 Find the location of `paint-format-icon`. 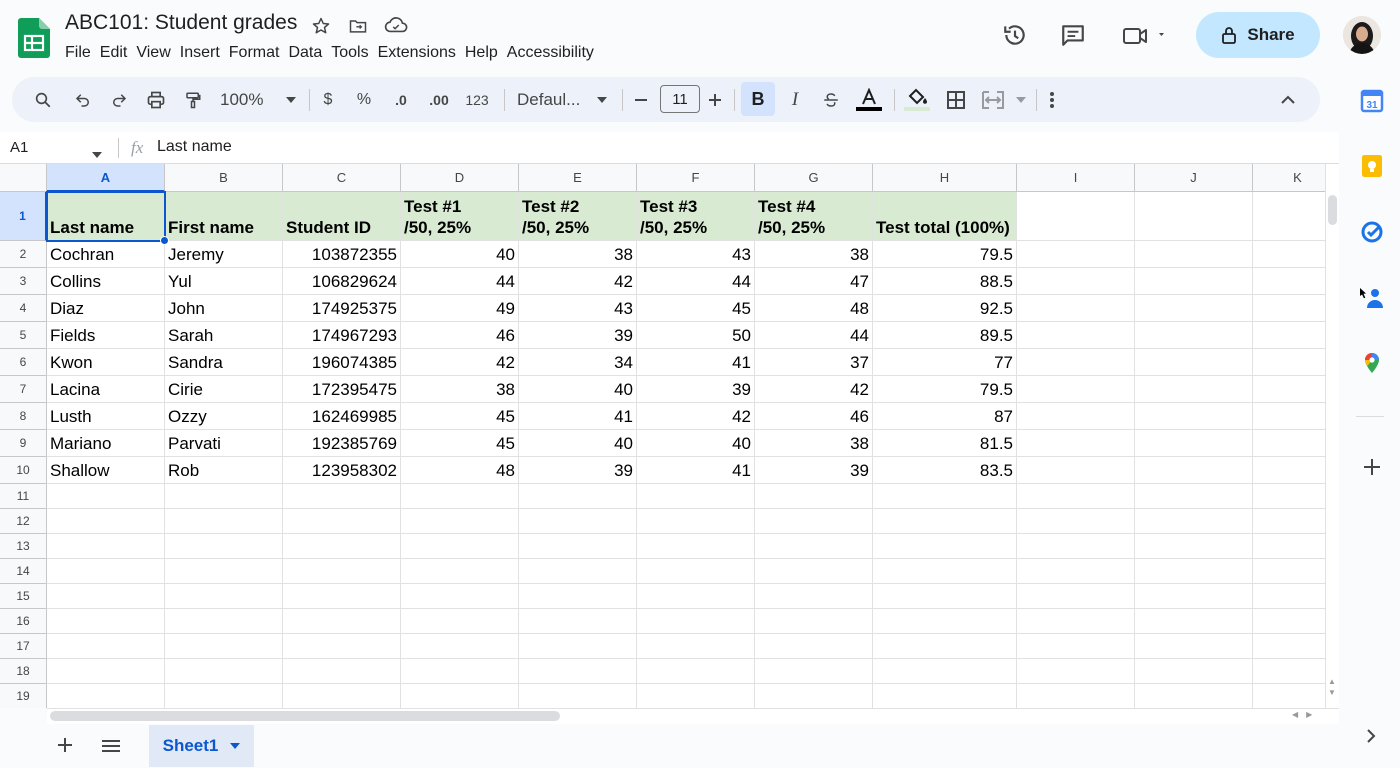

paint-format-icon is located at coordinates (193, 99).